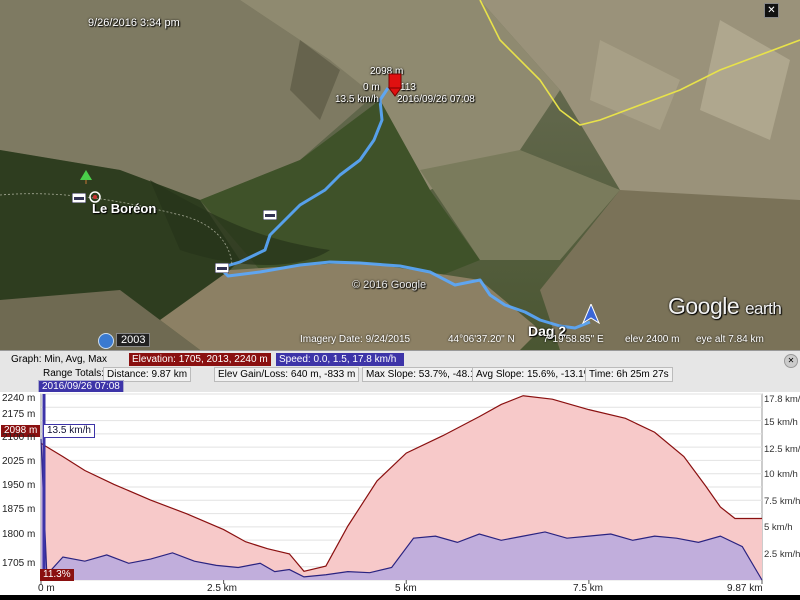 Image resolution: width=800 pixels, height=600 pixels. Describe the element at coordinates (782, 449) in the screenshot. I see `y-tick-right: 12.5 km/h` at that location.